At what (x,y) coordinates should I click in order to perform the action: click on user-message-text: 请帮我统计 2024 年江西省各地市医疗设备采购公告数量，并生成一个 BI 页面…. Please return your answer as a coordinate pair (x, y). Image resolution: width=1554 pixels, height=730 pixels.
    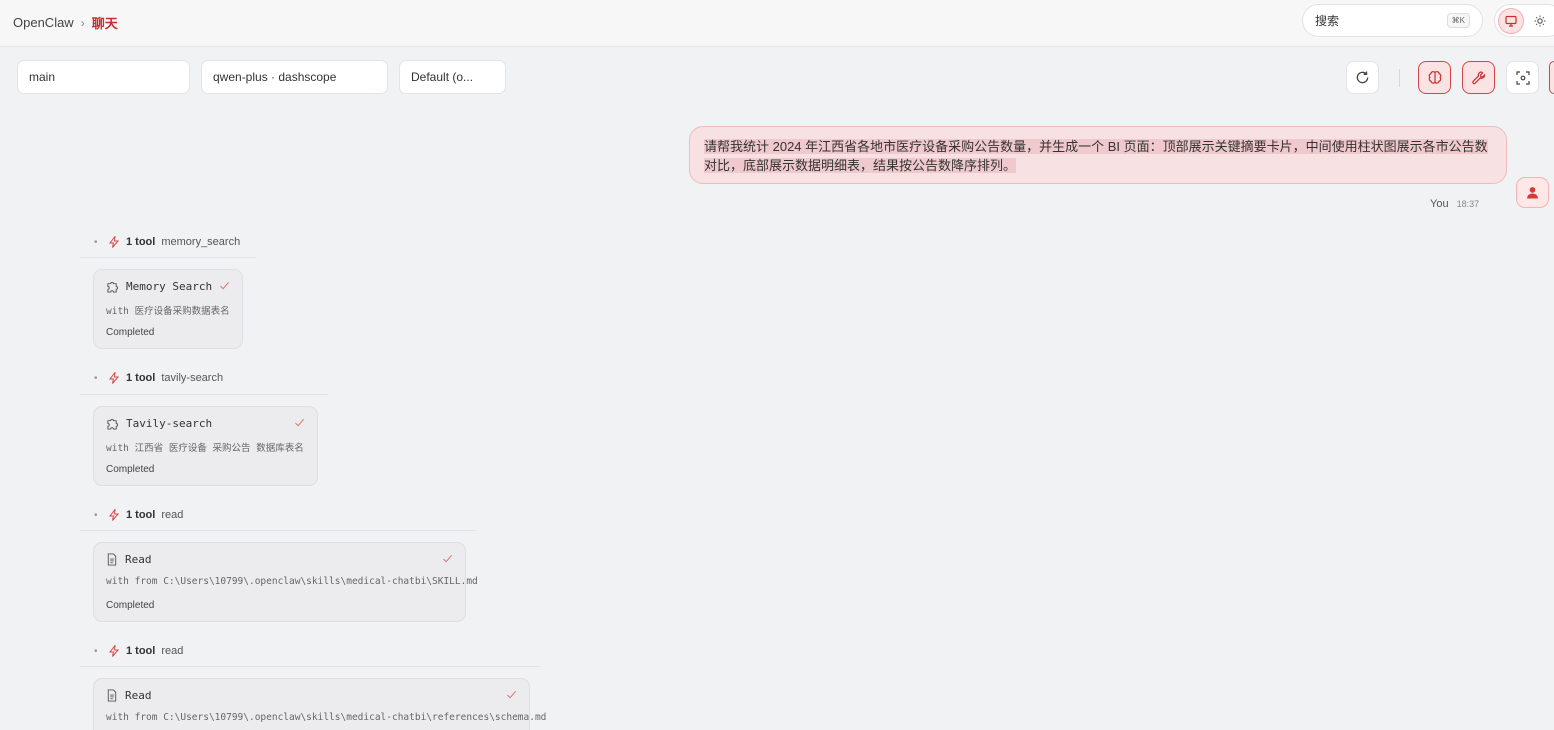
    Looking at the image, I should click on (1096, 156).